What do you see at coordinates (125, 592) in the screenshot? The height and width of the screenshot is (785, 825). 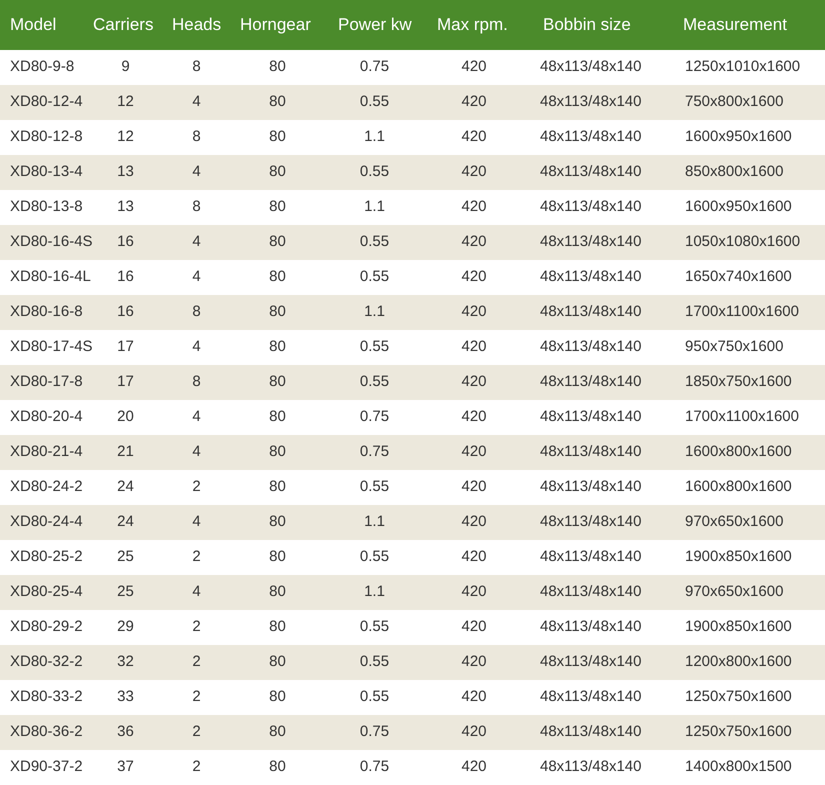 I see `table-cell-text: 25` at bounding box center [125, 592].